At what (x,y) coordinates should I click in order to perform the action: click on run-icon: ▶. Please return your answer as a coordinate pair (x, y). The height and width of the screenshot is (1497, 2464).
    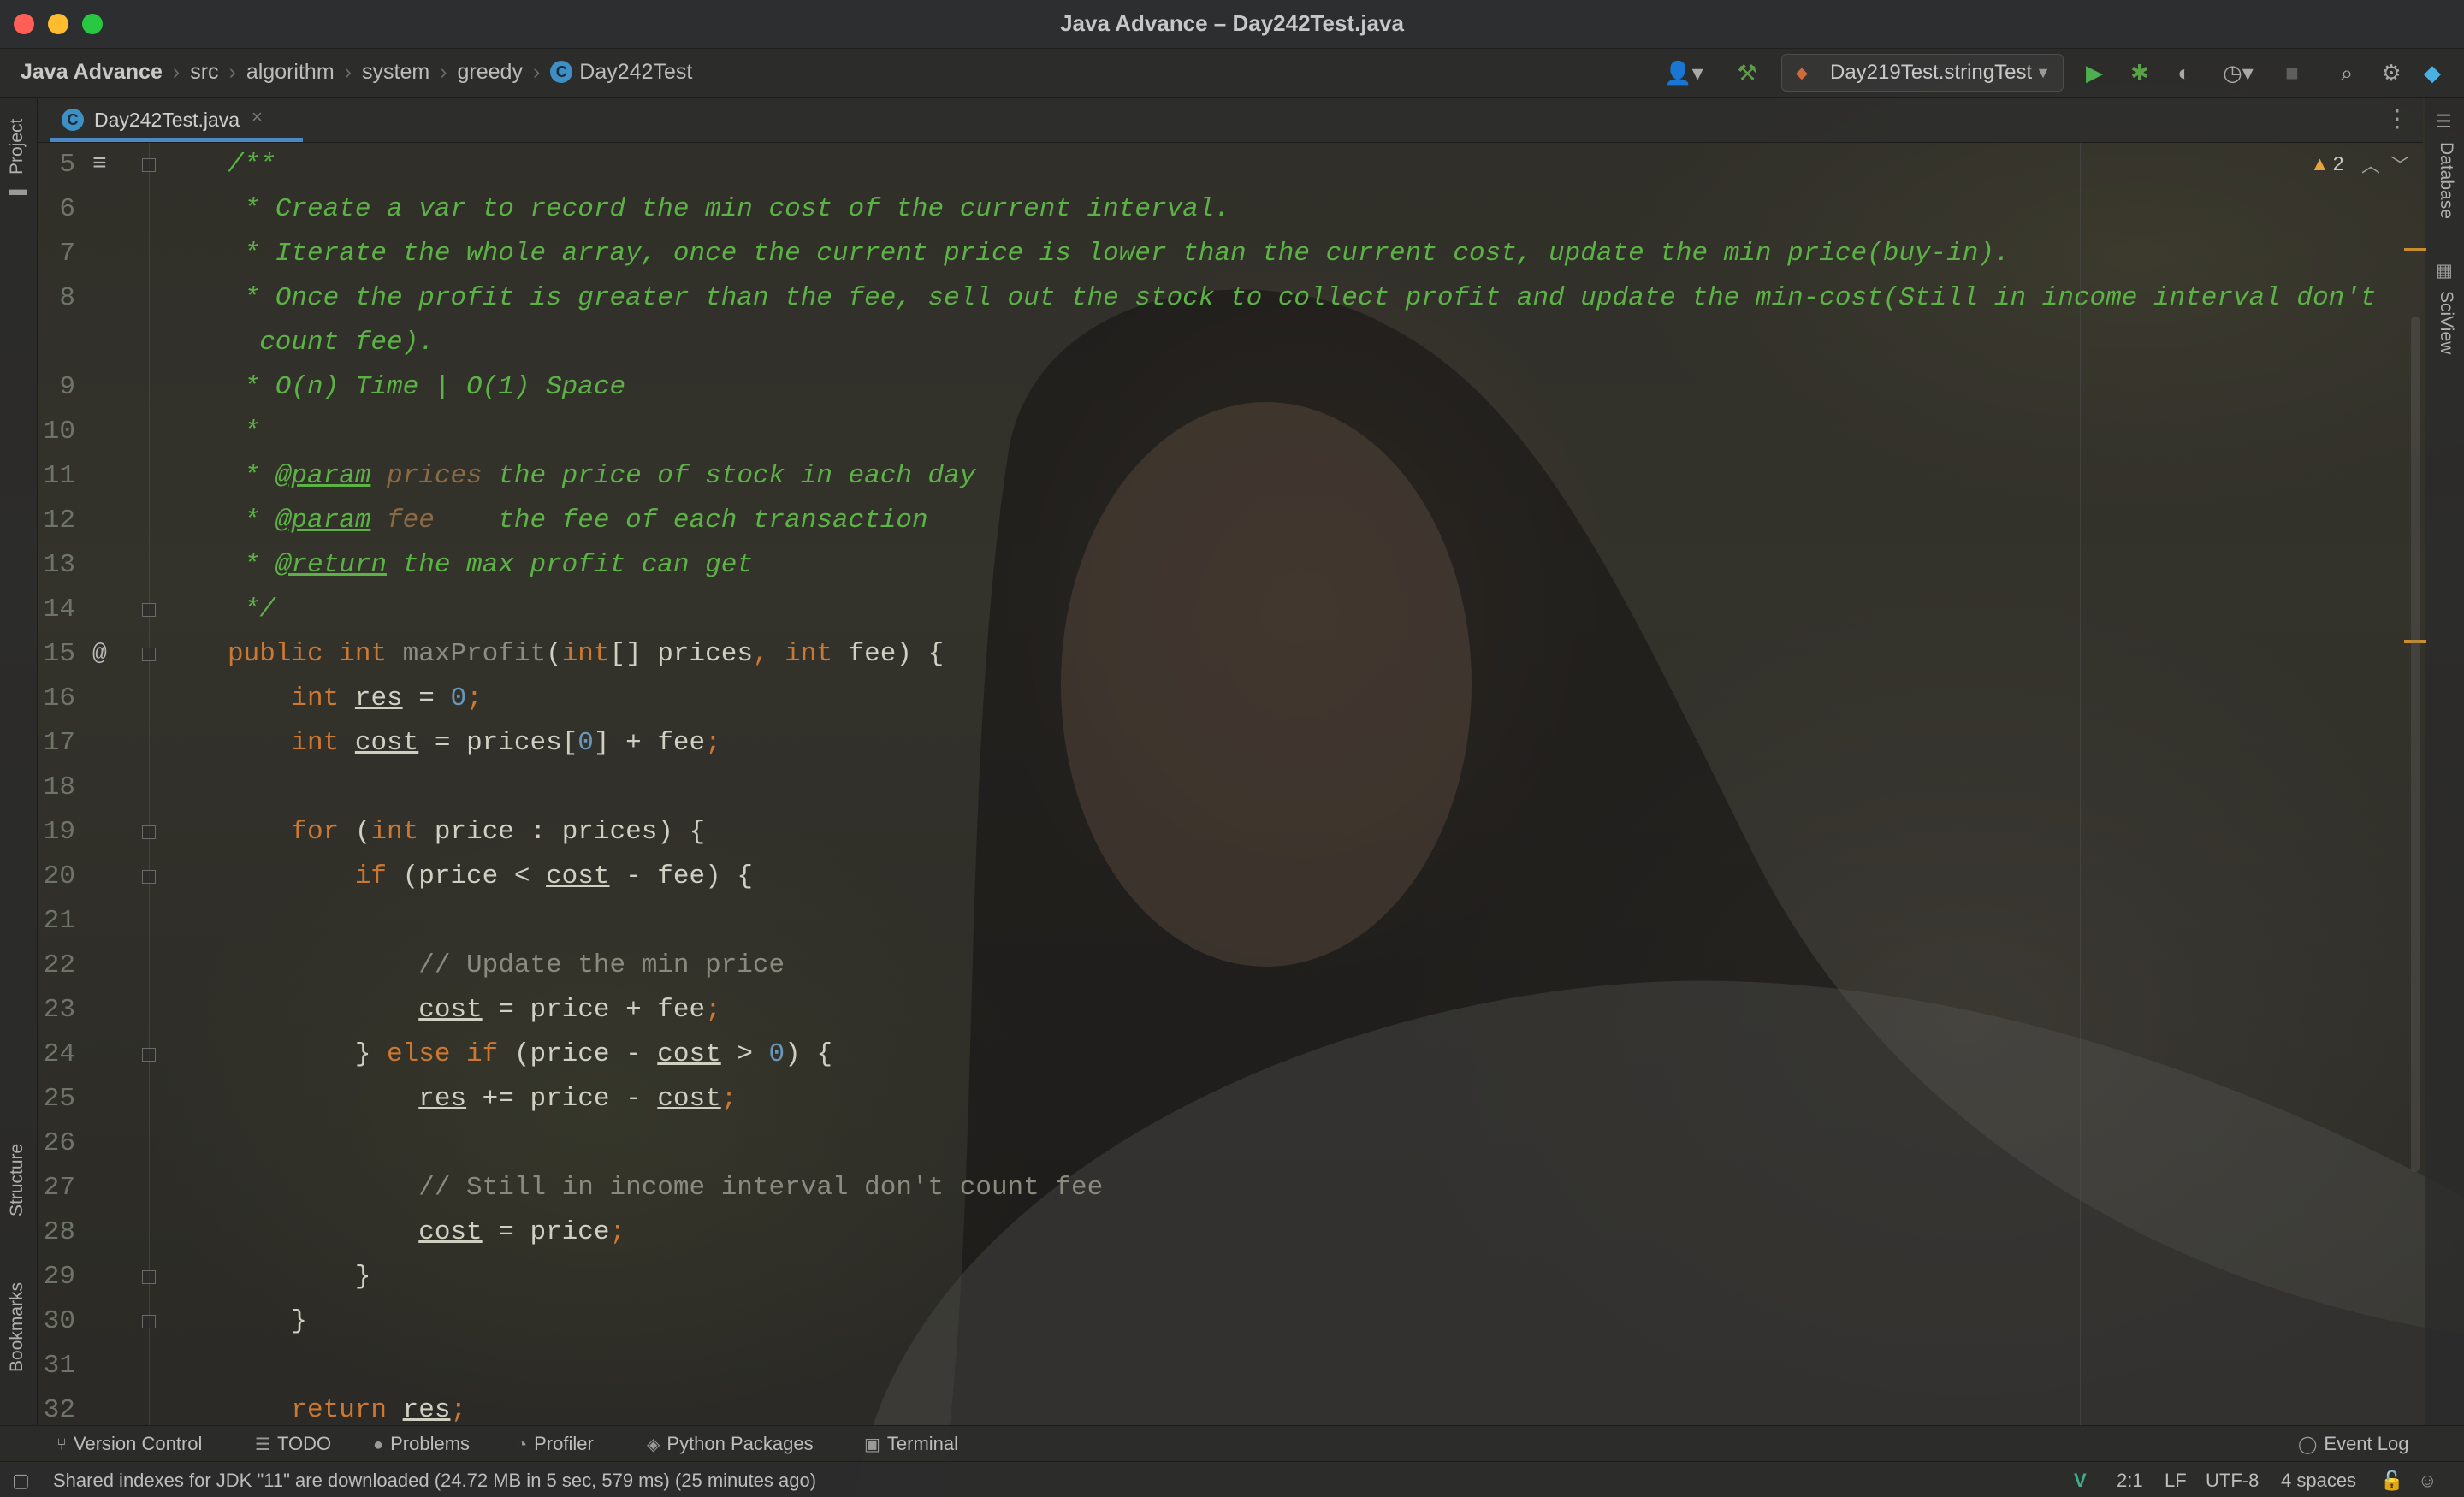
    Looking at the image, I should click on (2094, 72).